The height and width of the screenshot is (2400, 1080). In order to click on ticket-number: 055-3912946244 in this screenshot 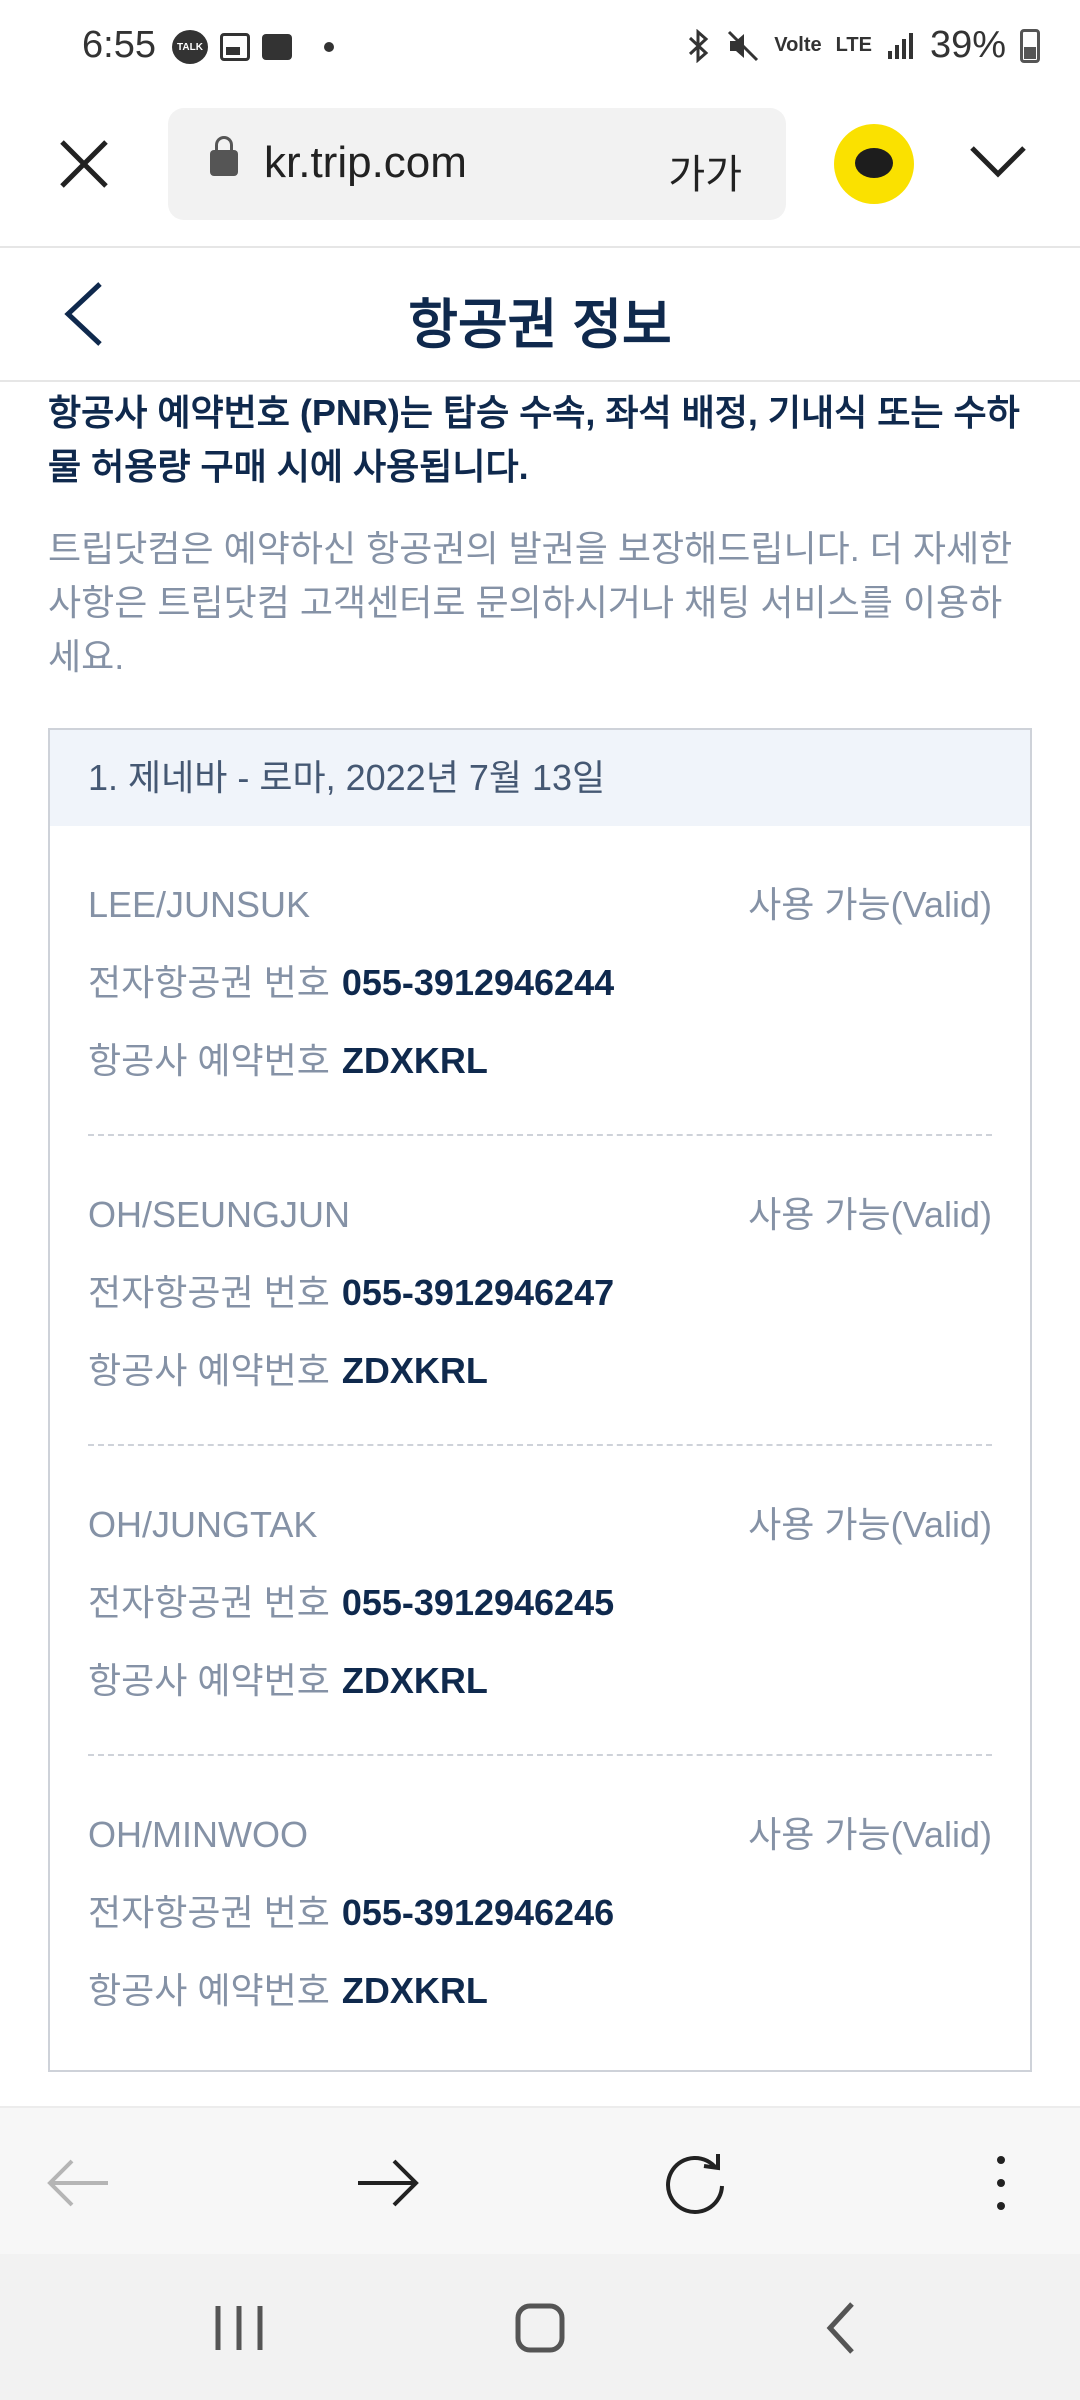, I will do `click(478, 982)`.